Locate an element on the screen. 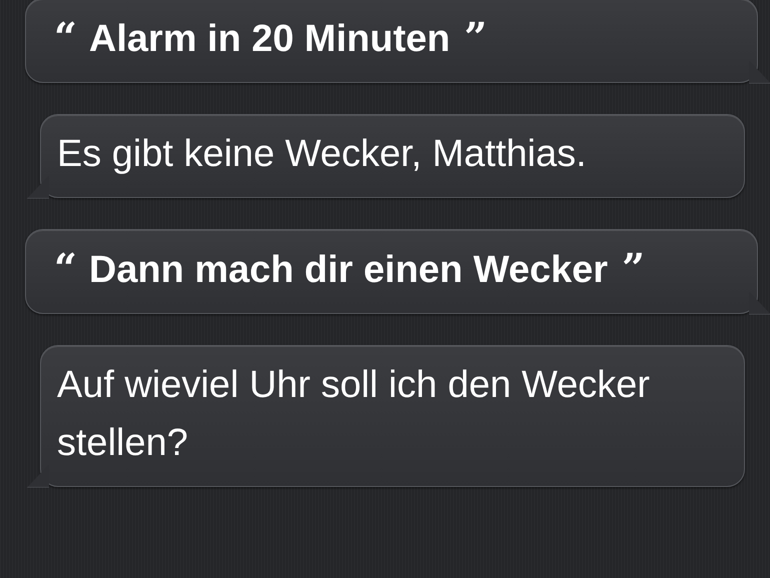 This screenshot has width=770, height=578. siri-message: Auf wieviel Uhr soll ich den Wecker stellen? is located at coordinates (354, 414).